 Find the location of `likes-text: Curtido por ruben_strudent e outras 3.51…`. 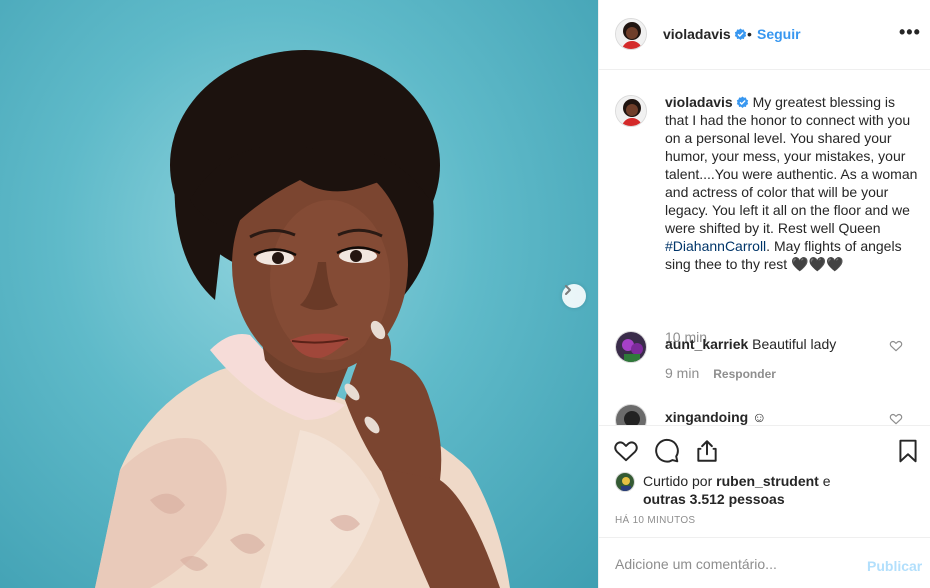

likes-text: Curtido por ruben_strudent e outras 3.51… is located at coordinates (753, 490).